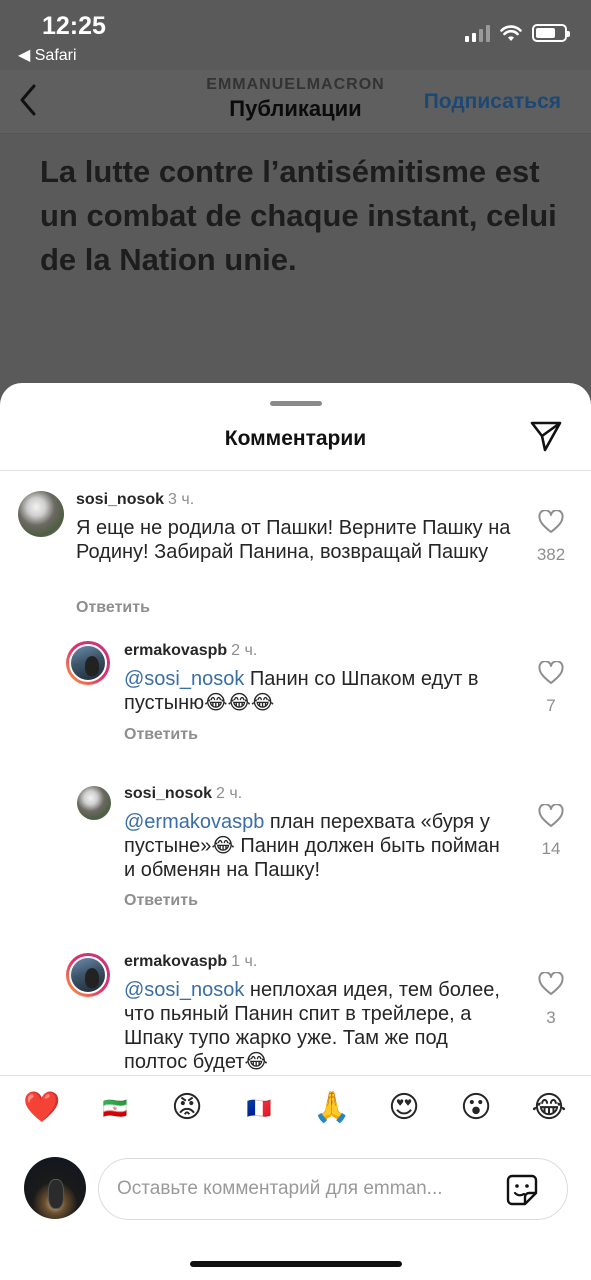 The image size is (591, 1280). I want to click on reaction-heart-eyes-emoji: 😍, so click(404, 1108).